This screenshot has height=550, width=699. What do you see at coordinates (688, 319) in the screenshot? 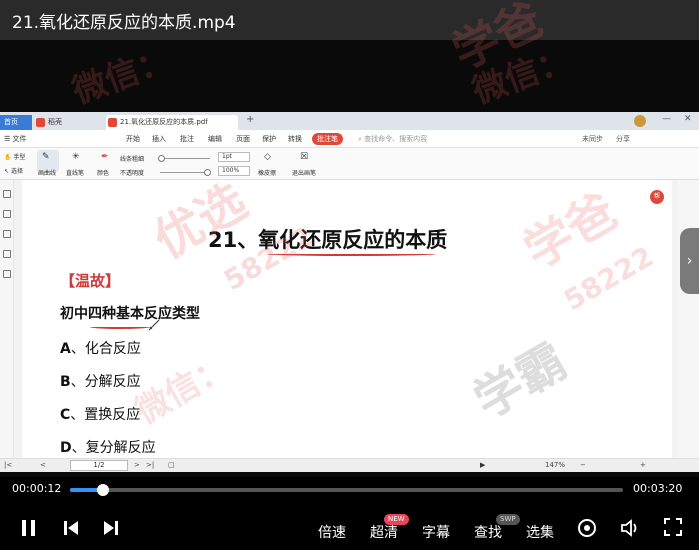
I see `right-sidebar` at bounding box center [688, 319].